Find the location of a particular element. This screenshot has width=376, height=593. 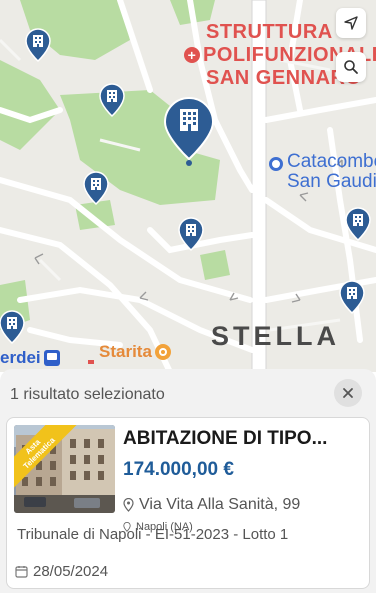

restaurant-label: Starita is located at coordinates (135, 351).